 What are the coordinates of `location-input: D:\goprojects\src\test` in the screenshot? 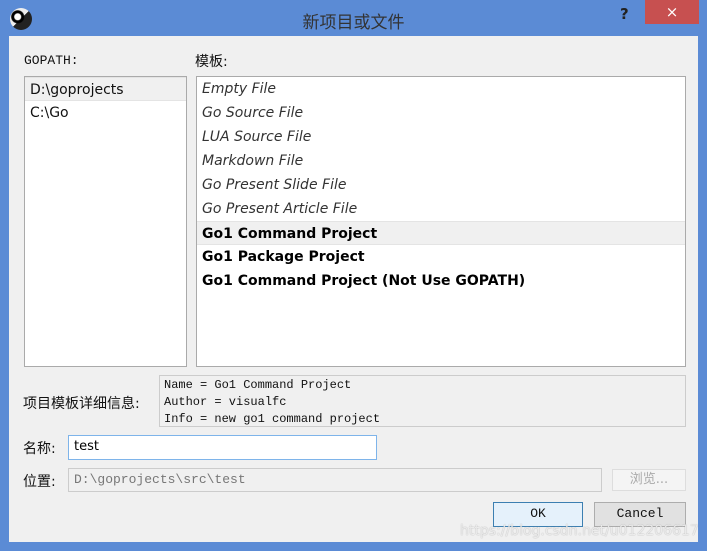 It's located at (335, 480).